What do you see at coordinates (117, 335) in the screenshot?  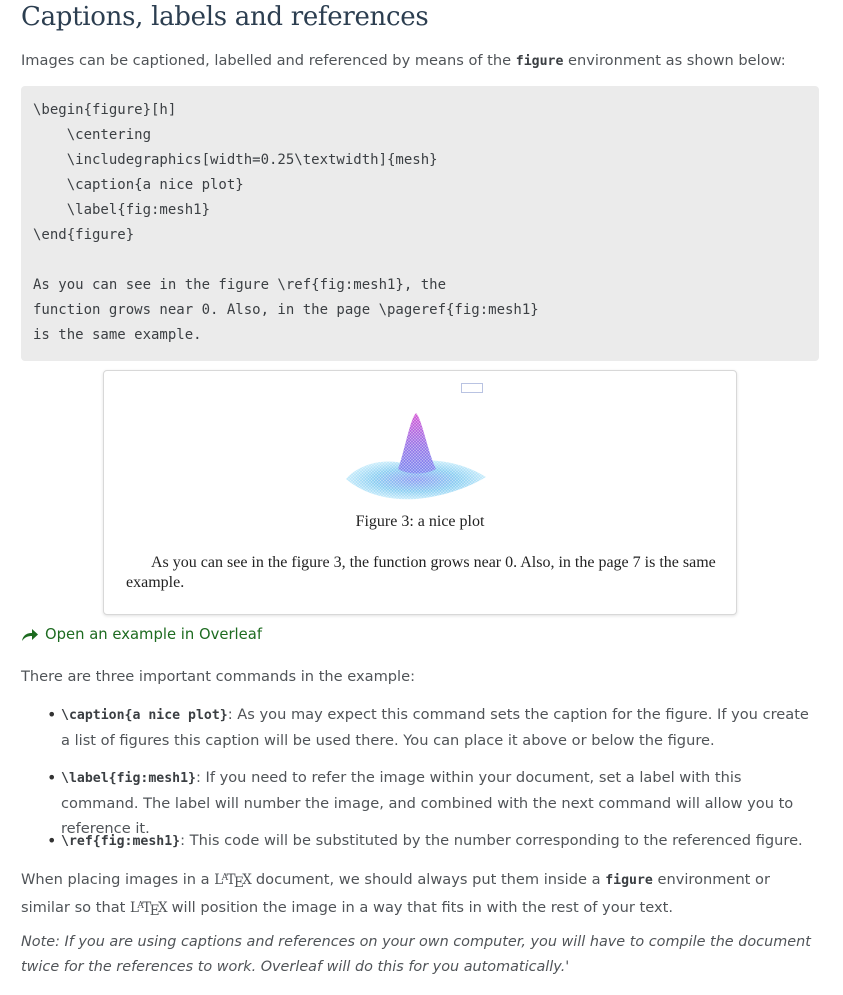 I see `code-line: is the same example.` at bounding box center [117, 335].